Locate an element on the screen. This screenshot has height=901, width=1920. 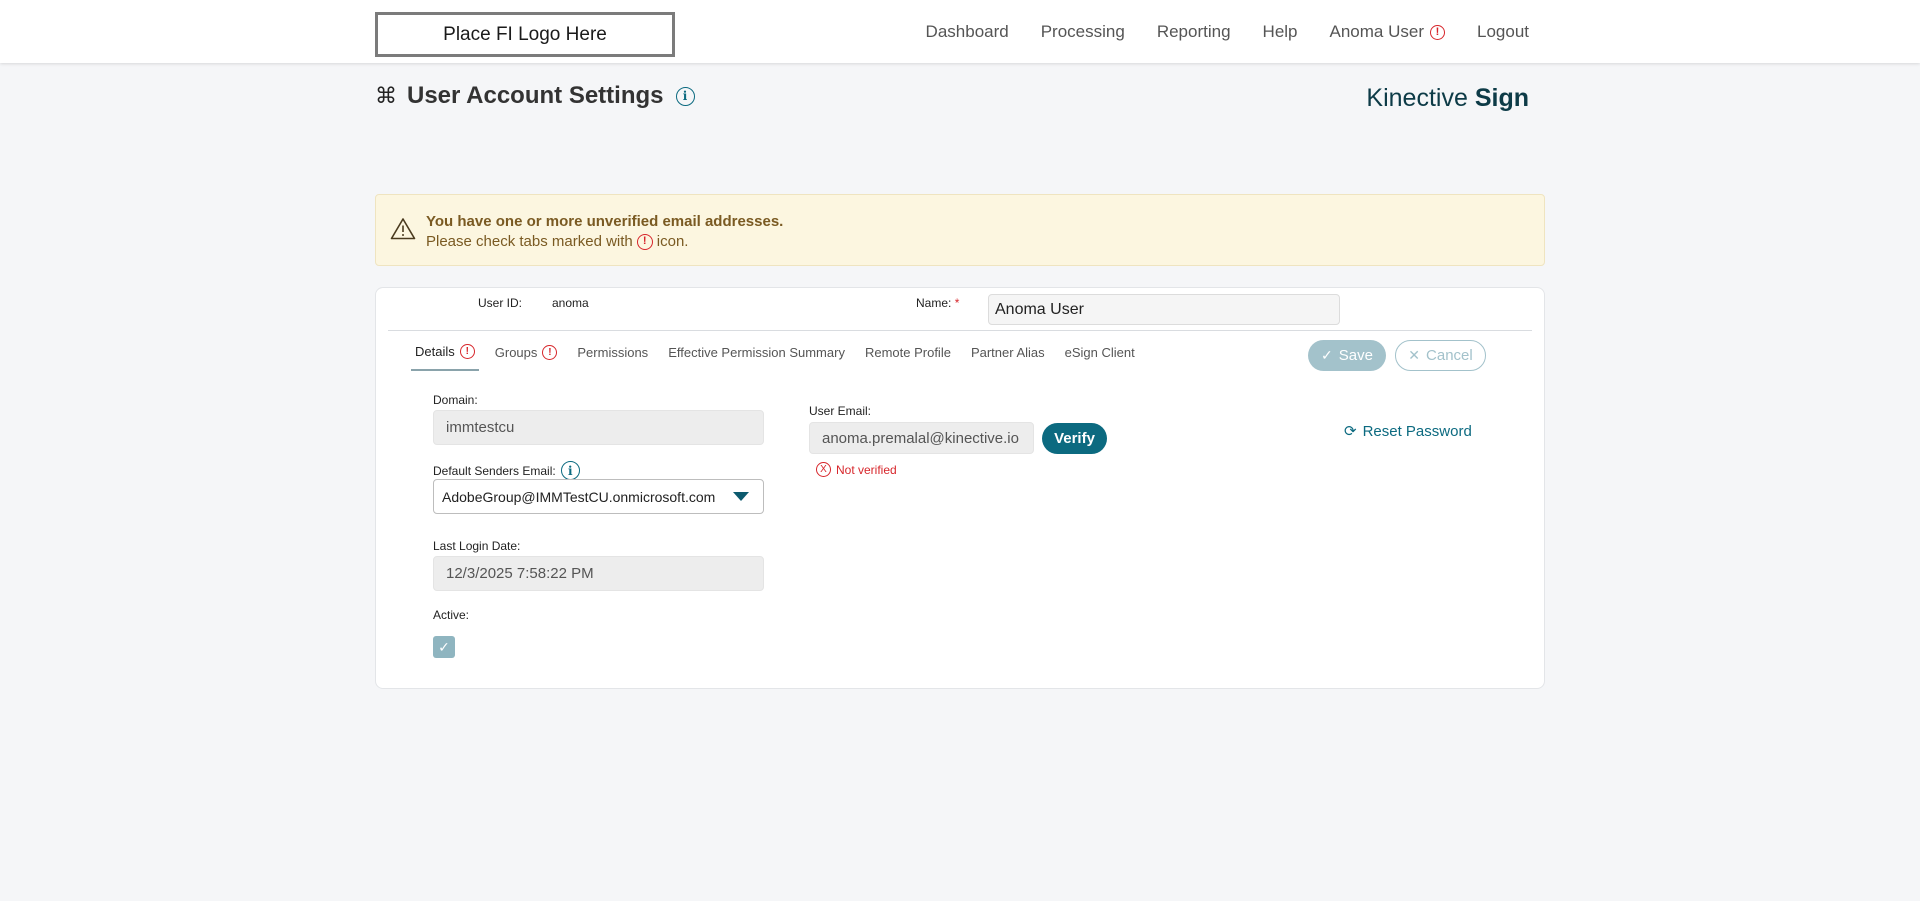
name-label: Name: * is located at coordinates (937, 303).